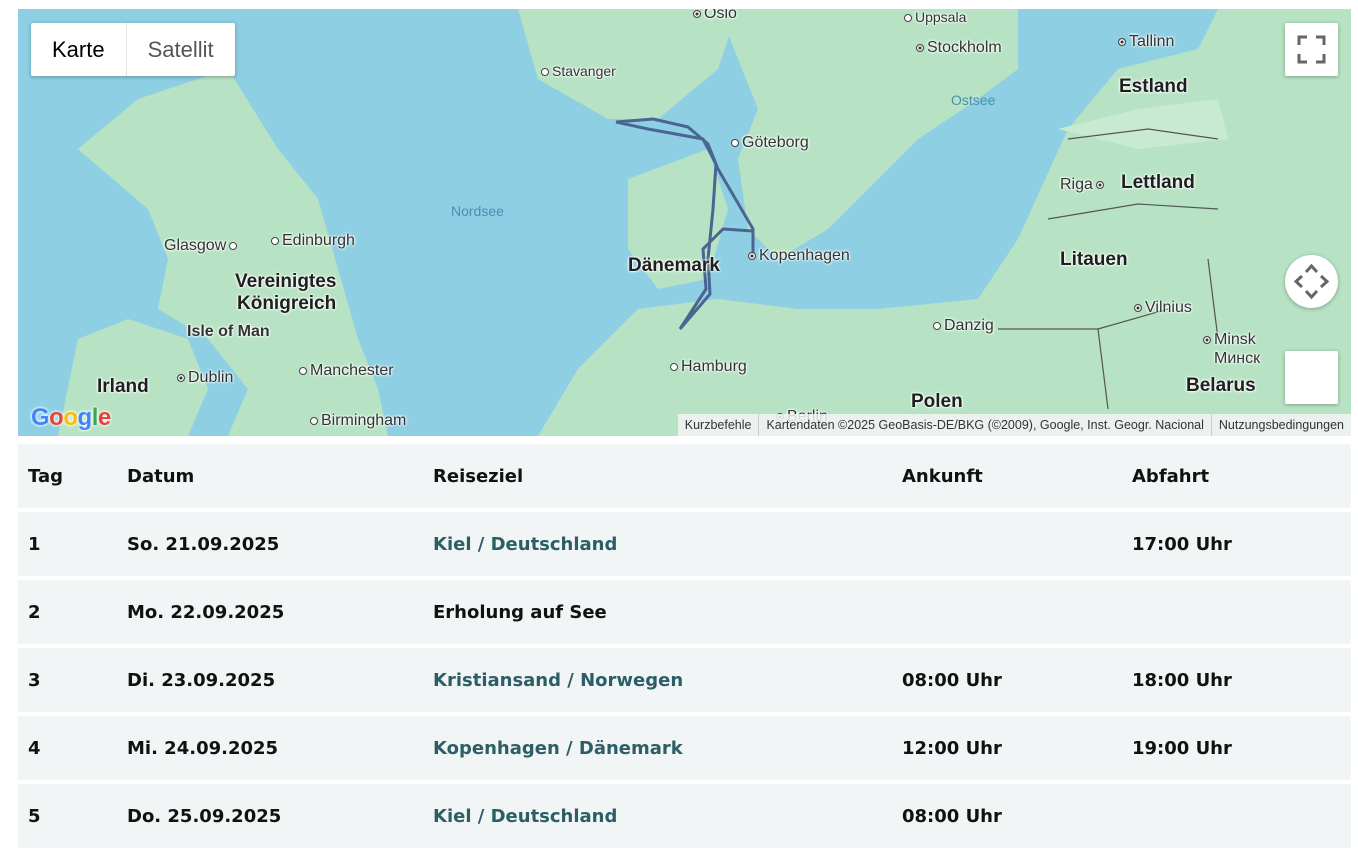 This screenshot has height=852, width=1358. What do you see at coordinates (1221, 385) in the screenshot?
I see `label-belarus: Belarus` at bounding box center [1221, 385].